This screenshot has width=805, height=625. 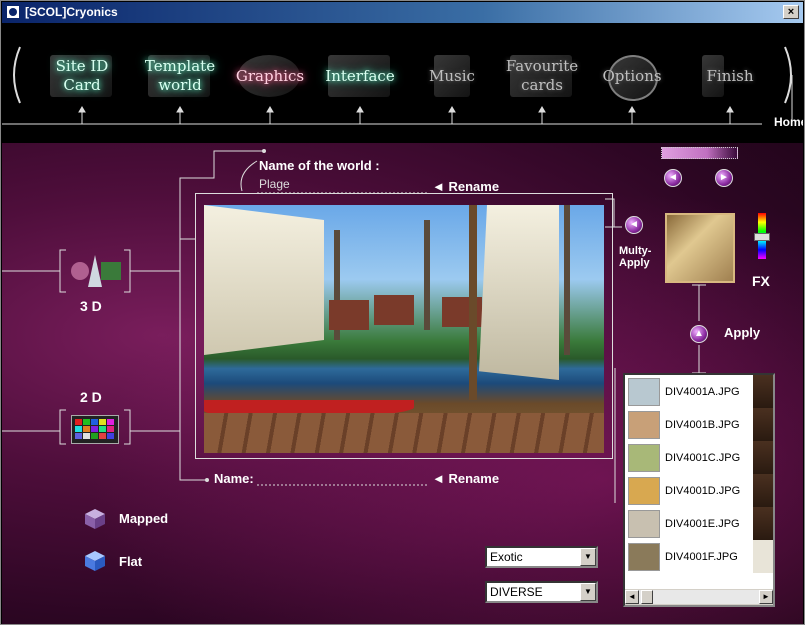 I want to click on horizontal-scrollbar: ◄ ►, so click(x=699, y=596).